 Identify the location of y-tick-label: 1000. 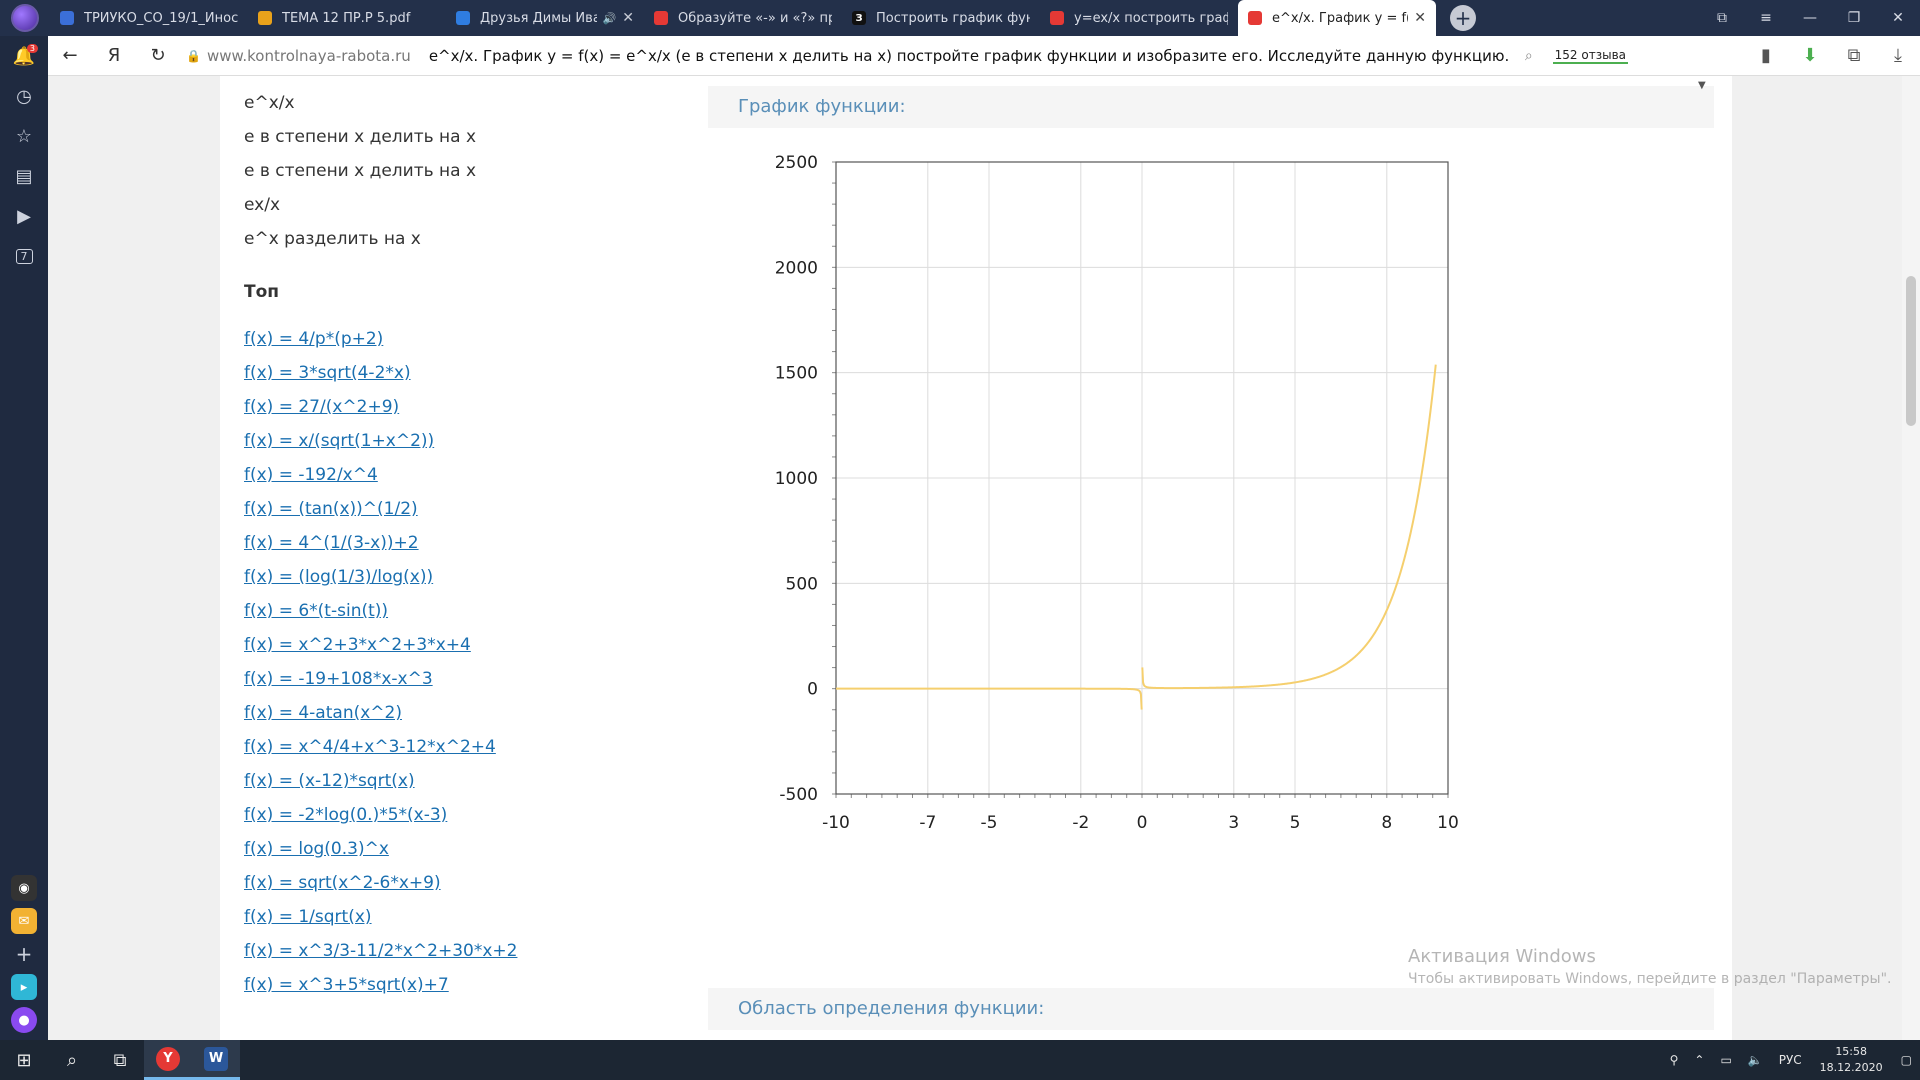
(796, 479).